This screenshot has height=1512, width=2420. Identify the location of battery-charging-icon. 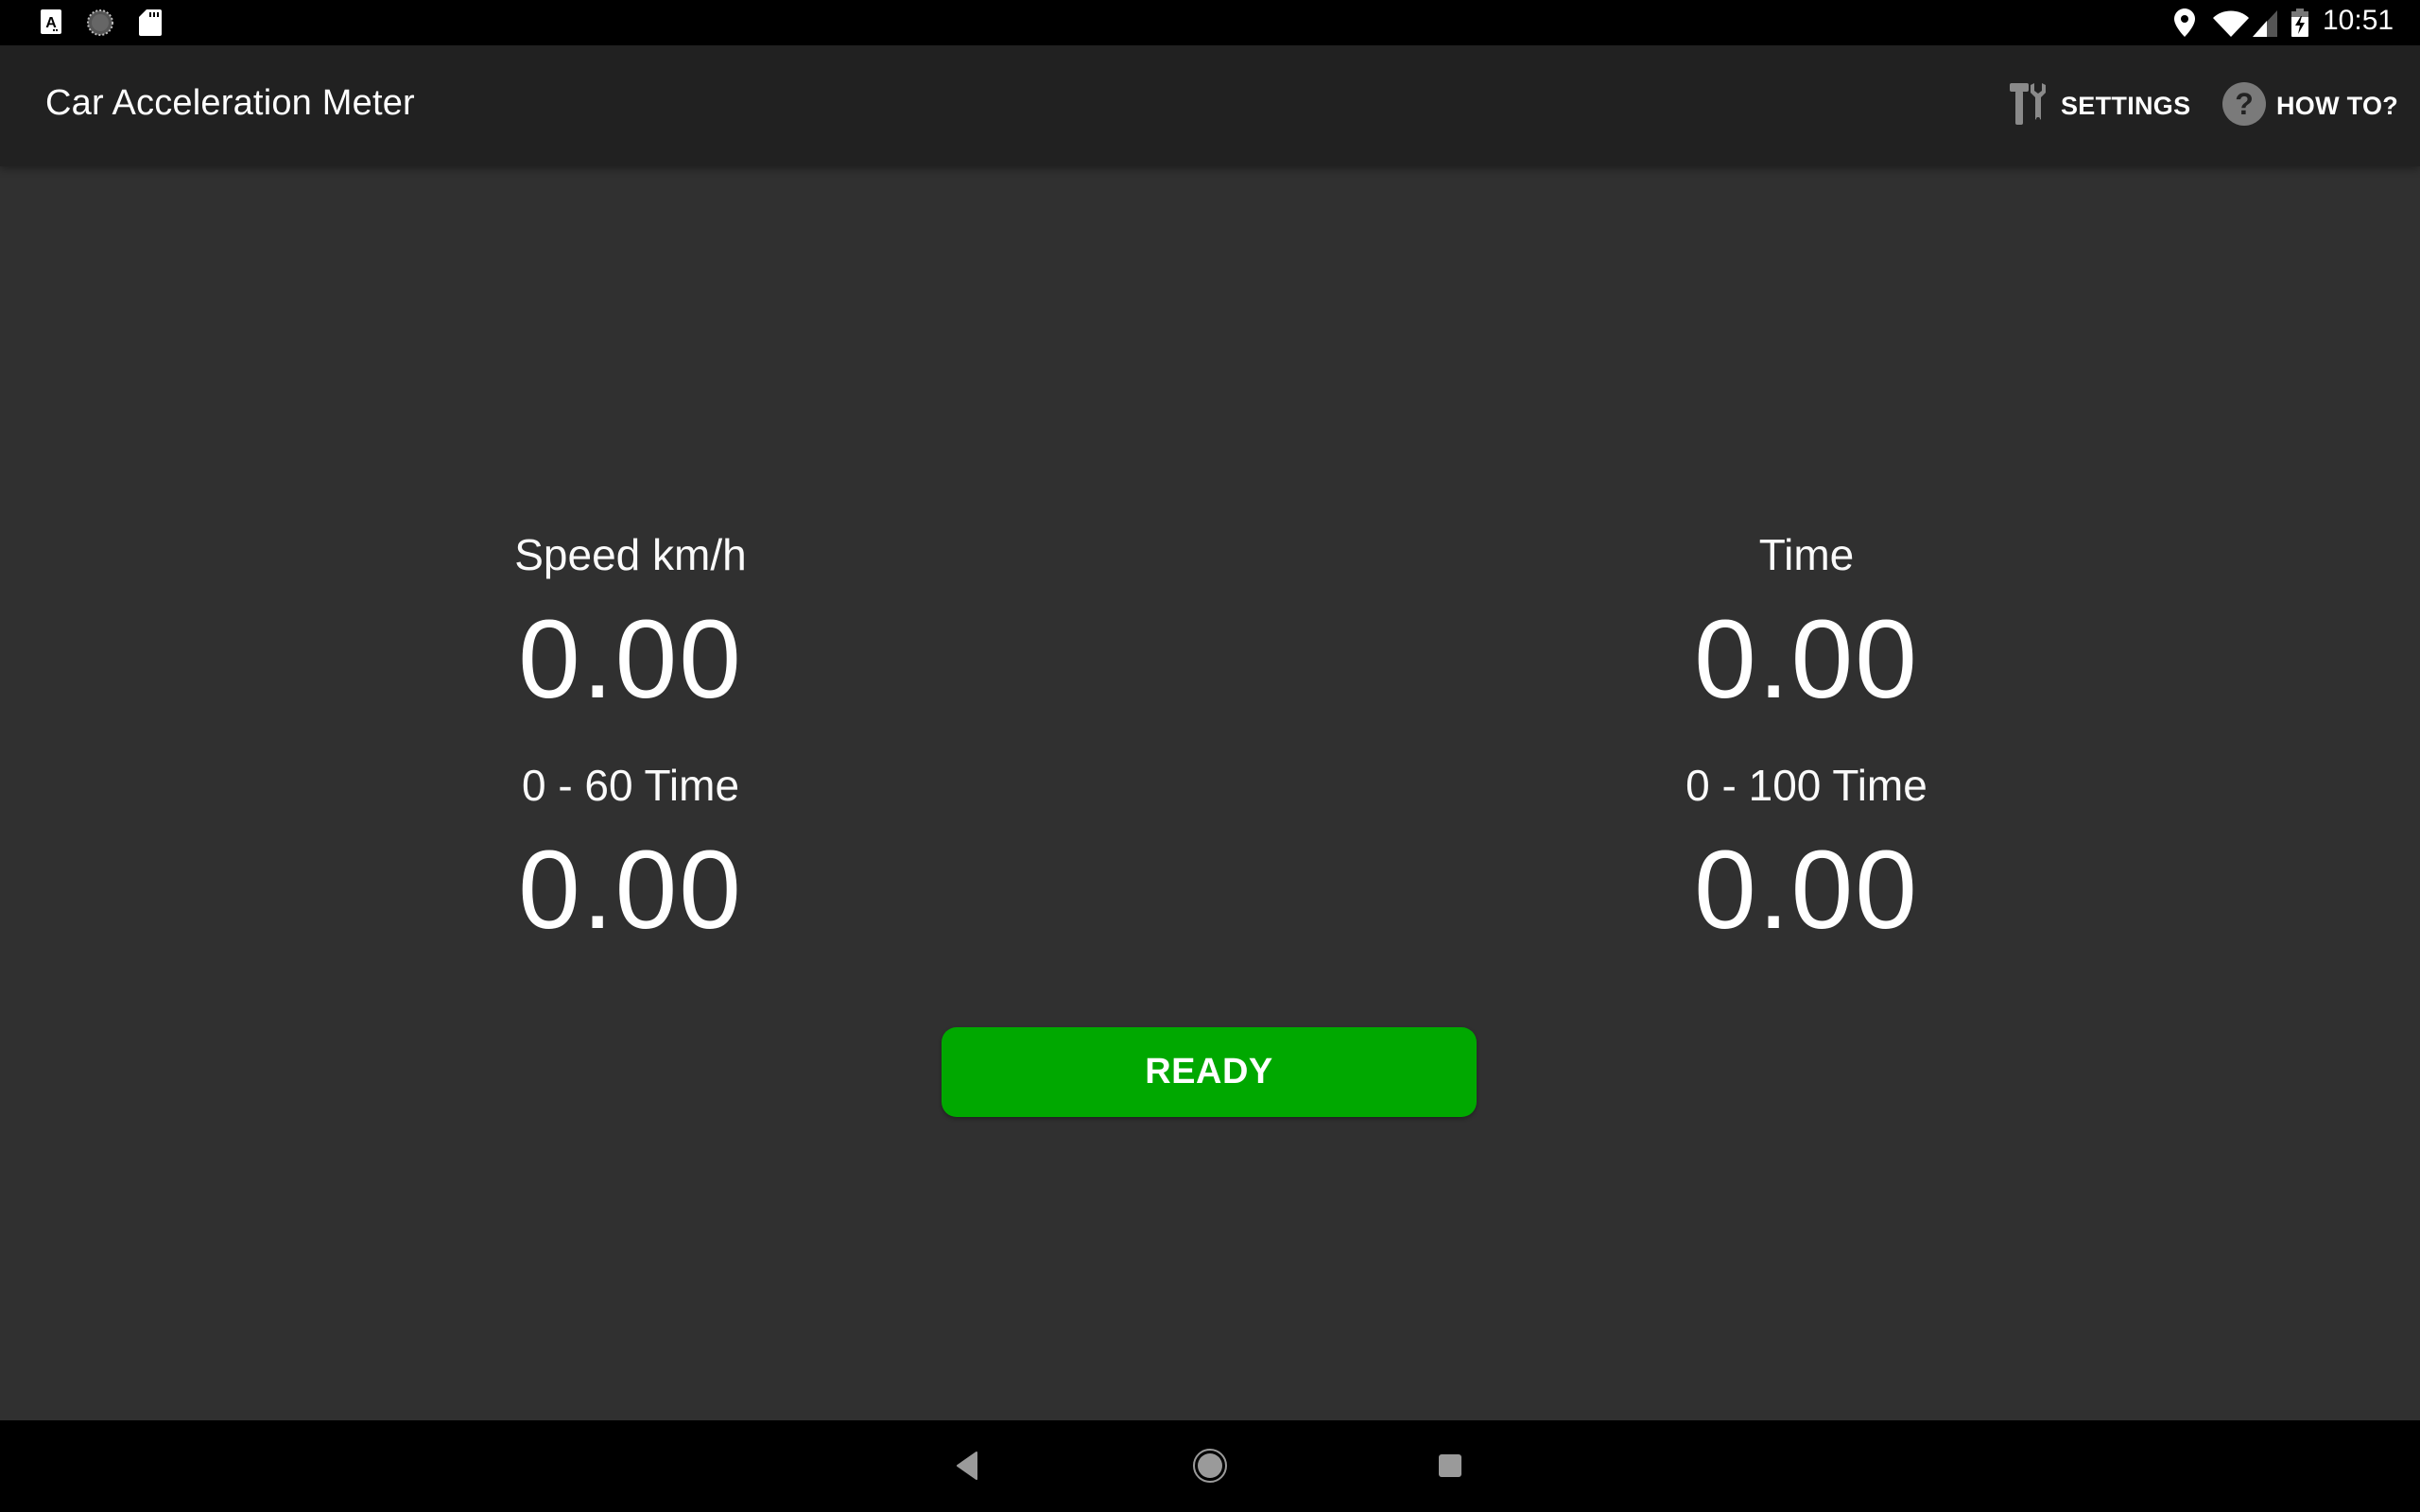
(2299, 25).